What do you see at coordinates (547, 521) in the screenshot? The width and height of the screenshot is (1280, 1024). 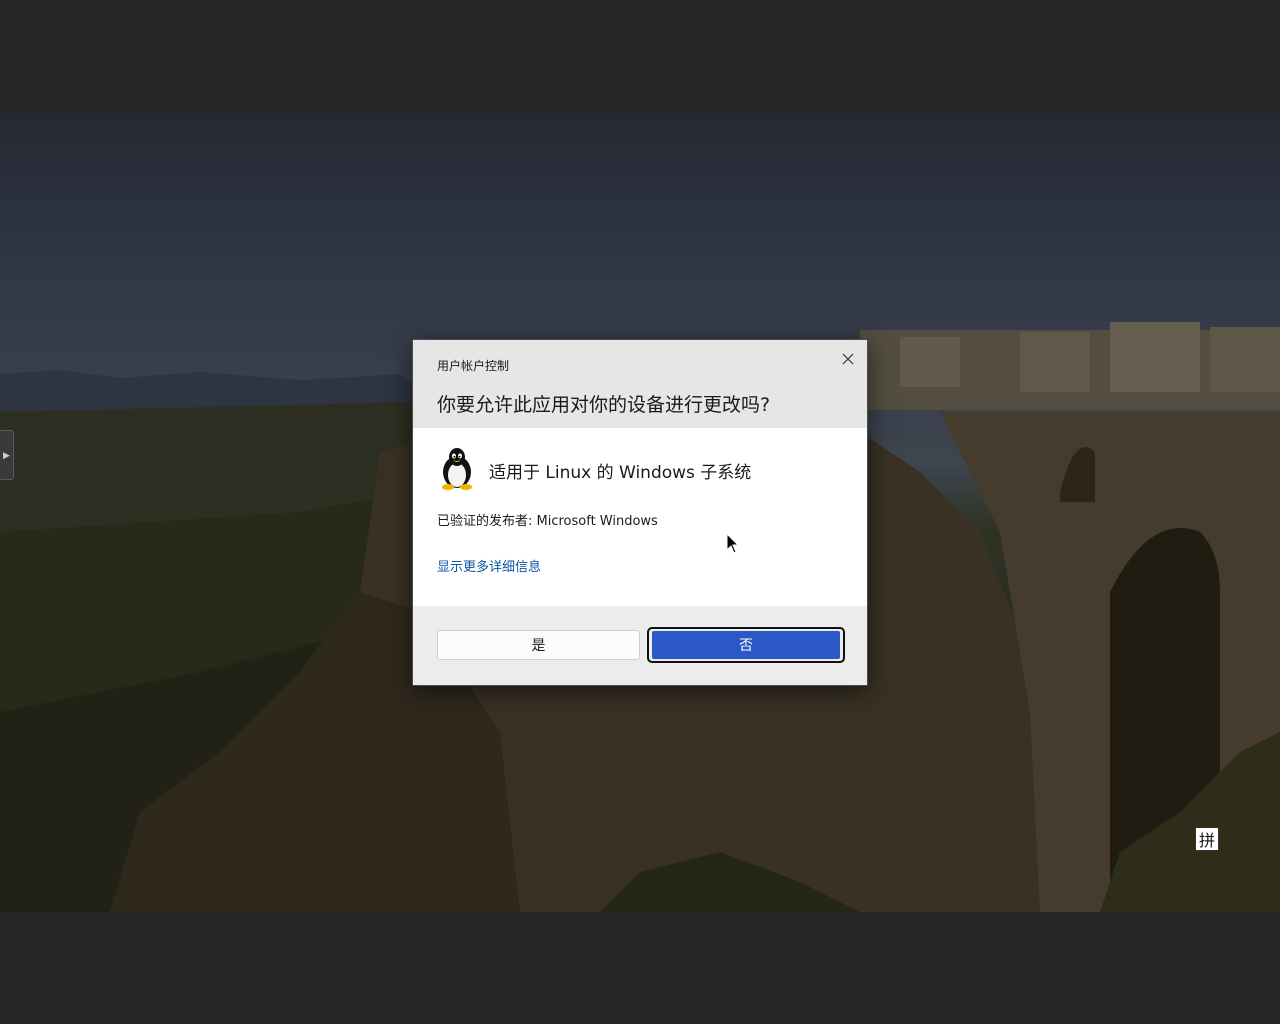 I see `verified-publisher: 已验证的发布者: Microsoft Windows` at bounding box center [547, 521].